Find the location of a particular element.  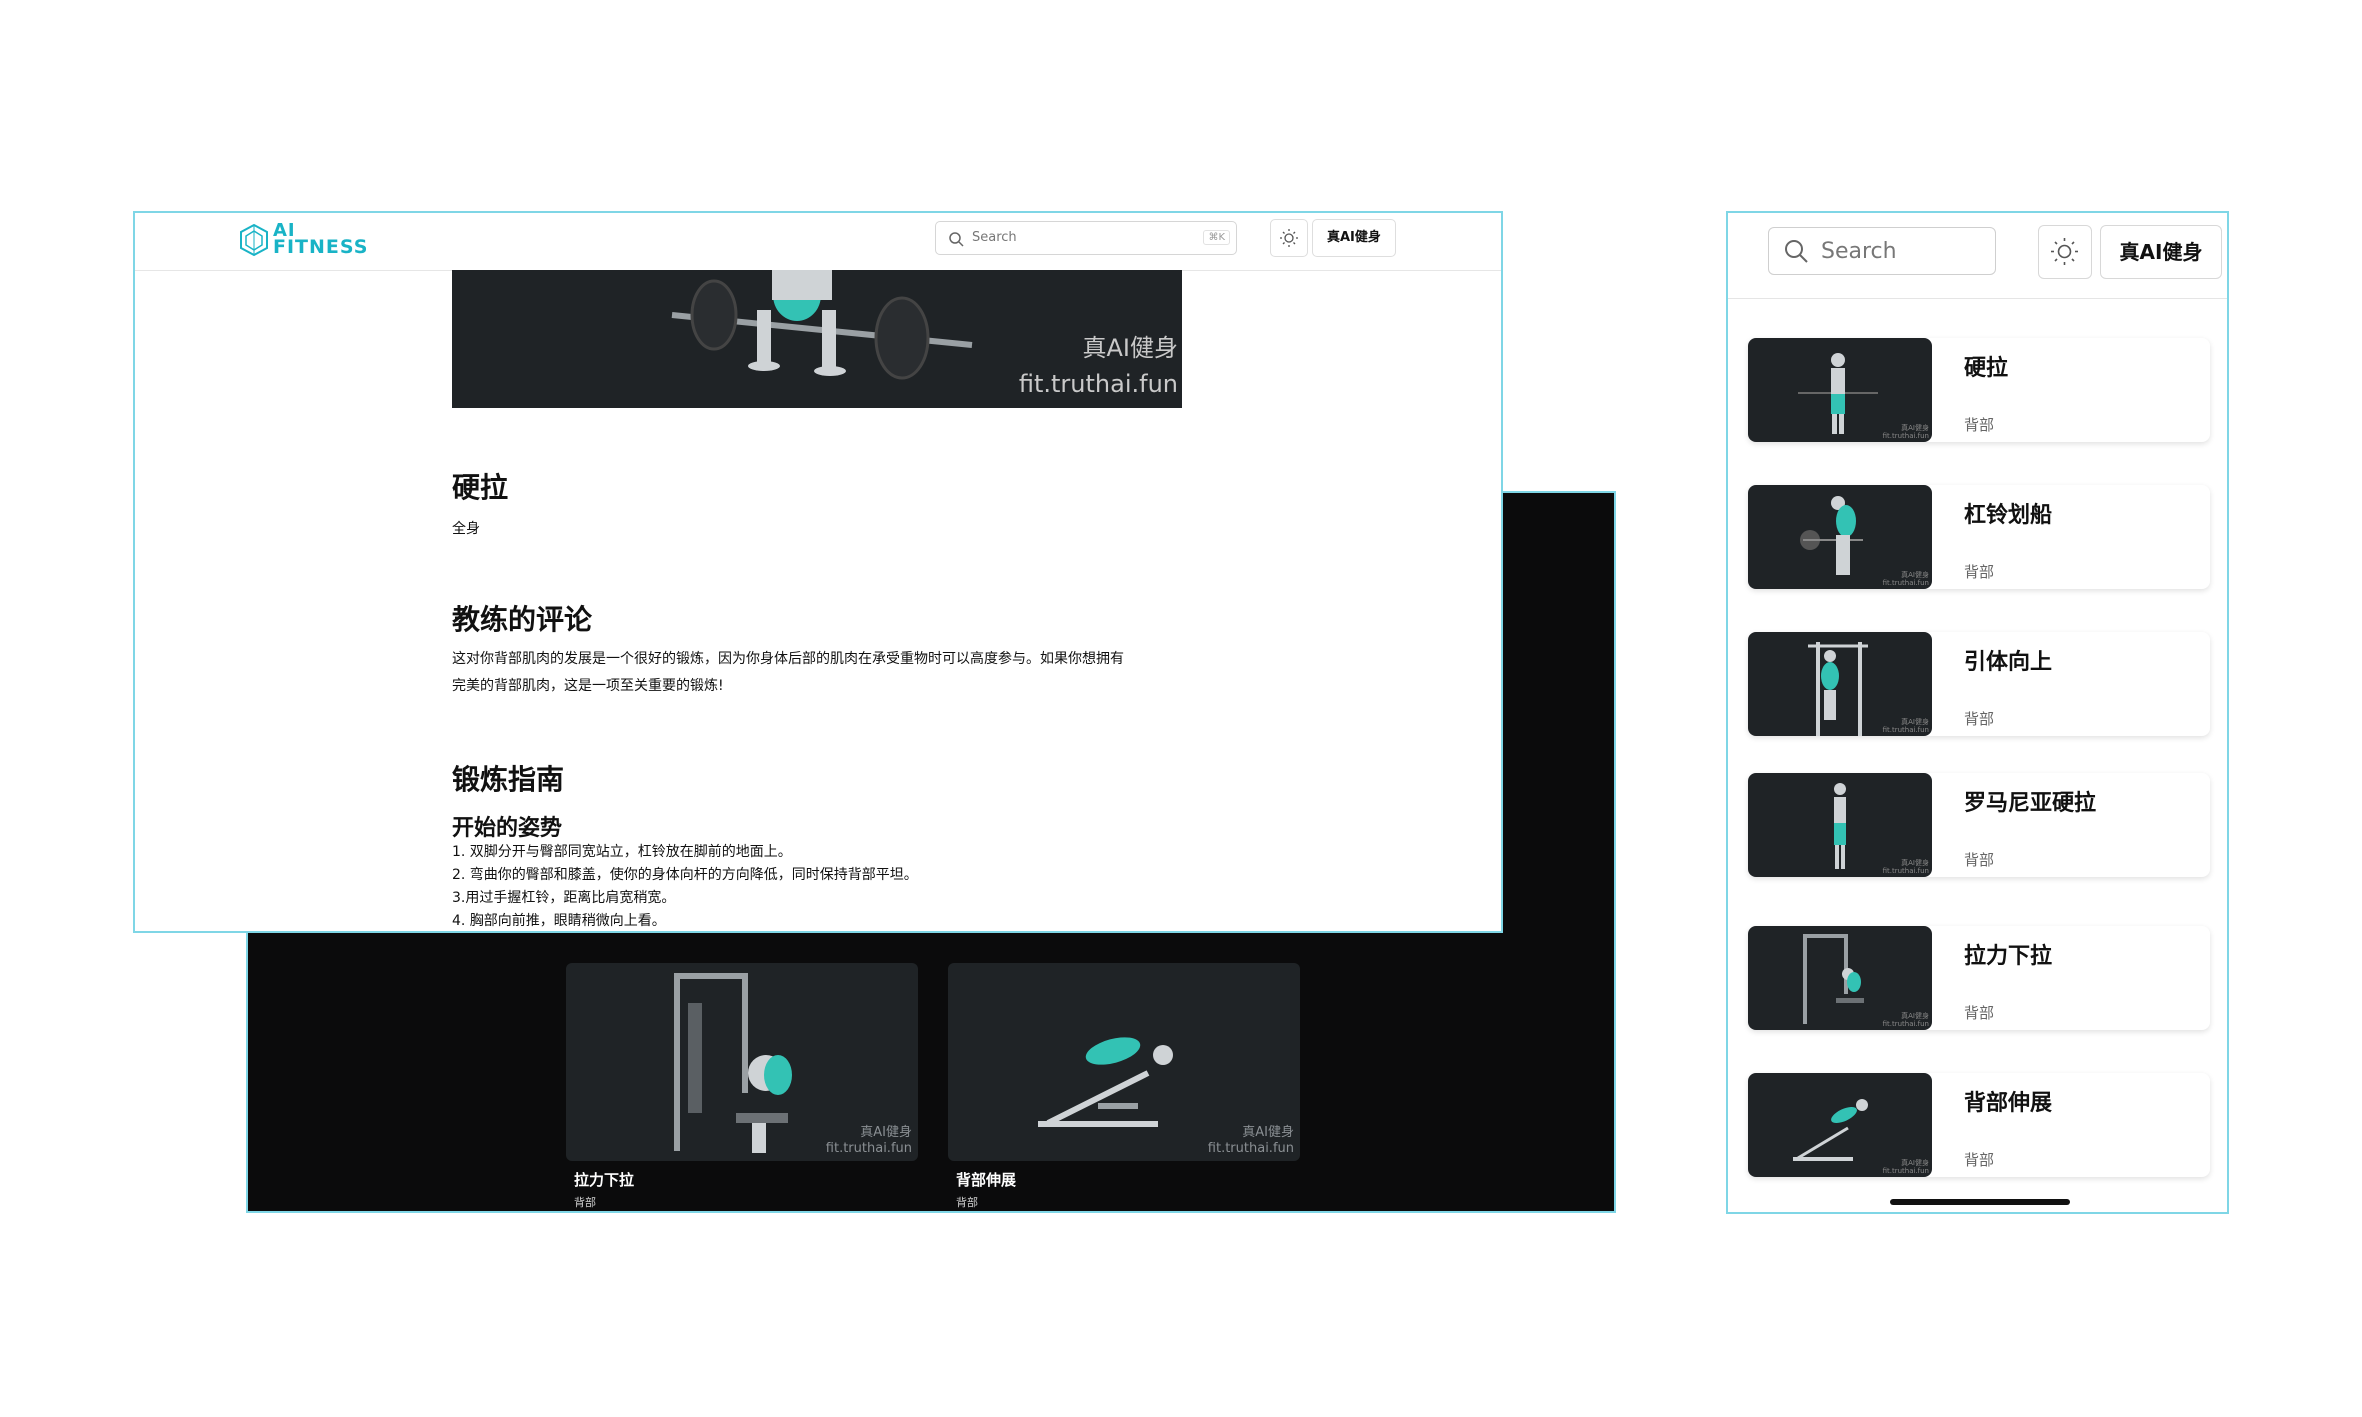

item-title: 杠铃划船 is located at coordinates (2008, 515).